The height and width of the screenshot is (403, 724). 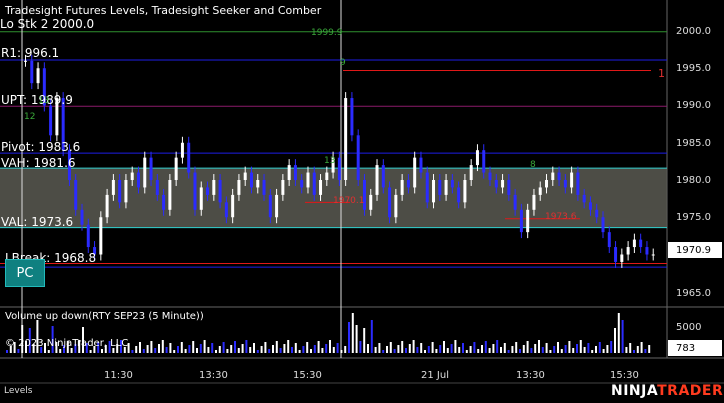 I want to click on overlap-label: Lo Stk 2 2000.0, so click(x=47, y=24).